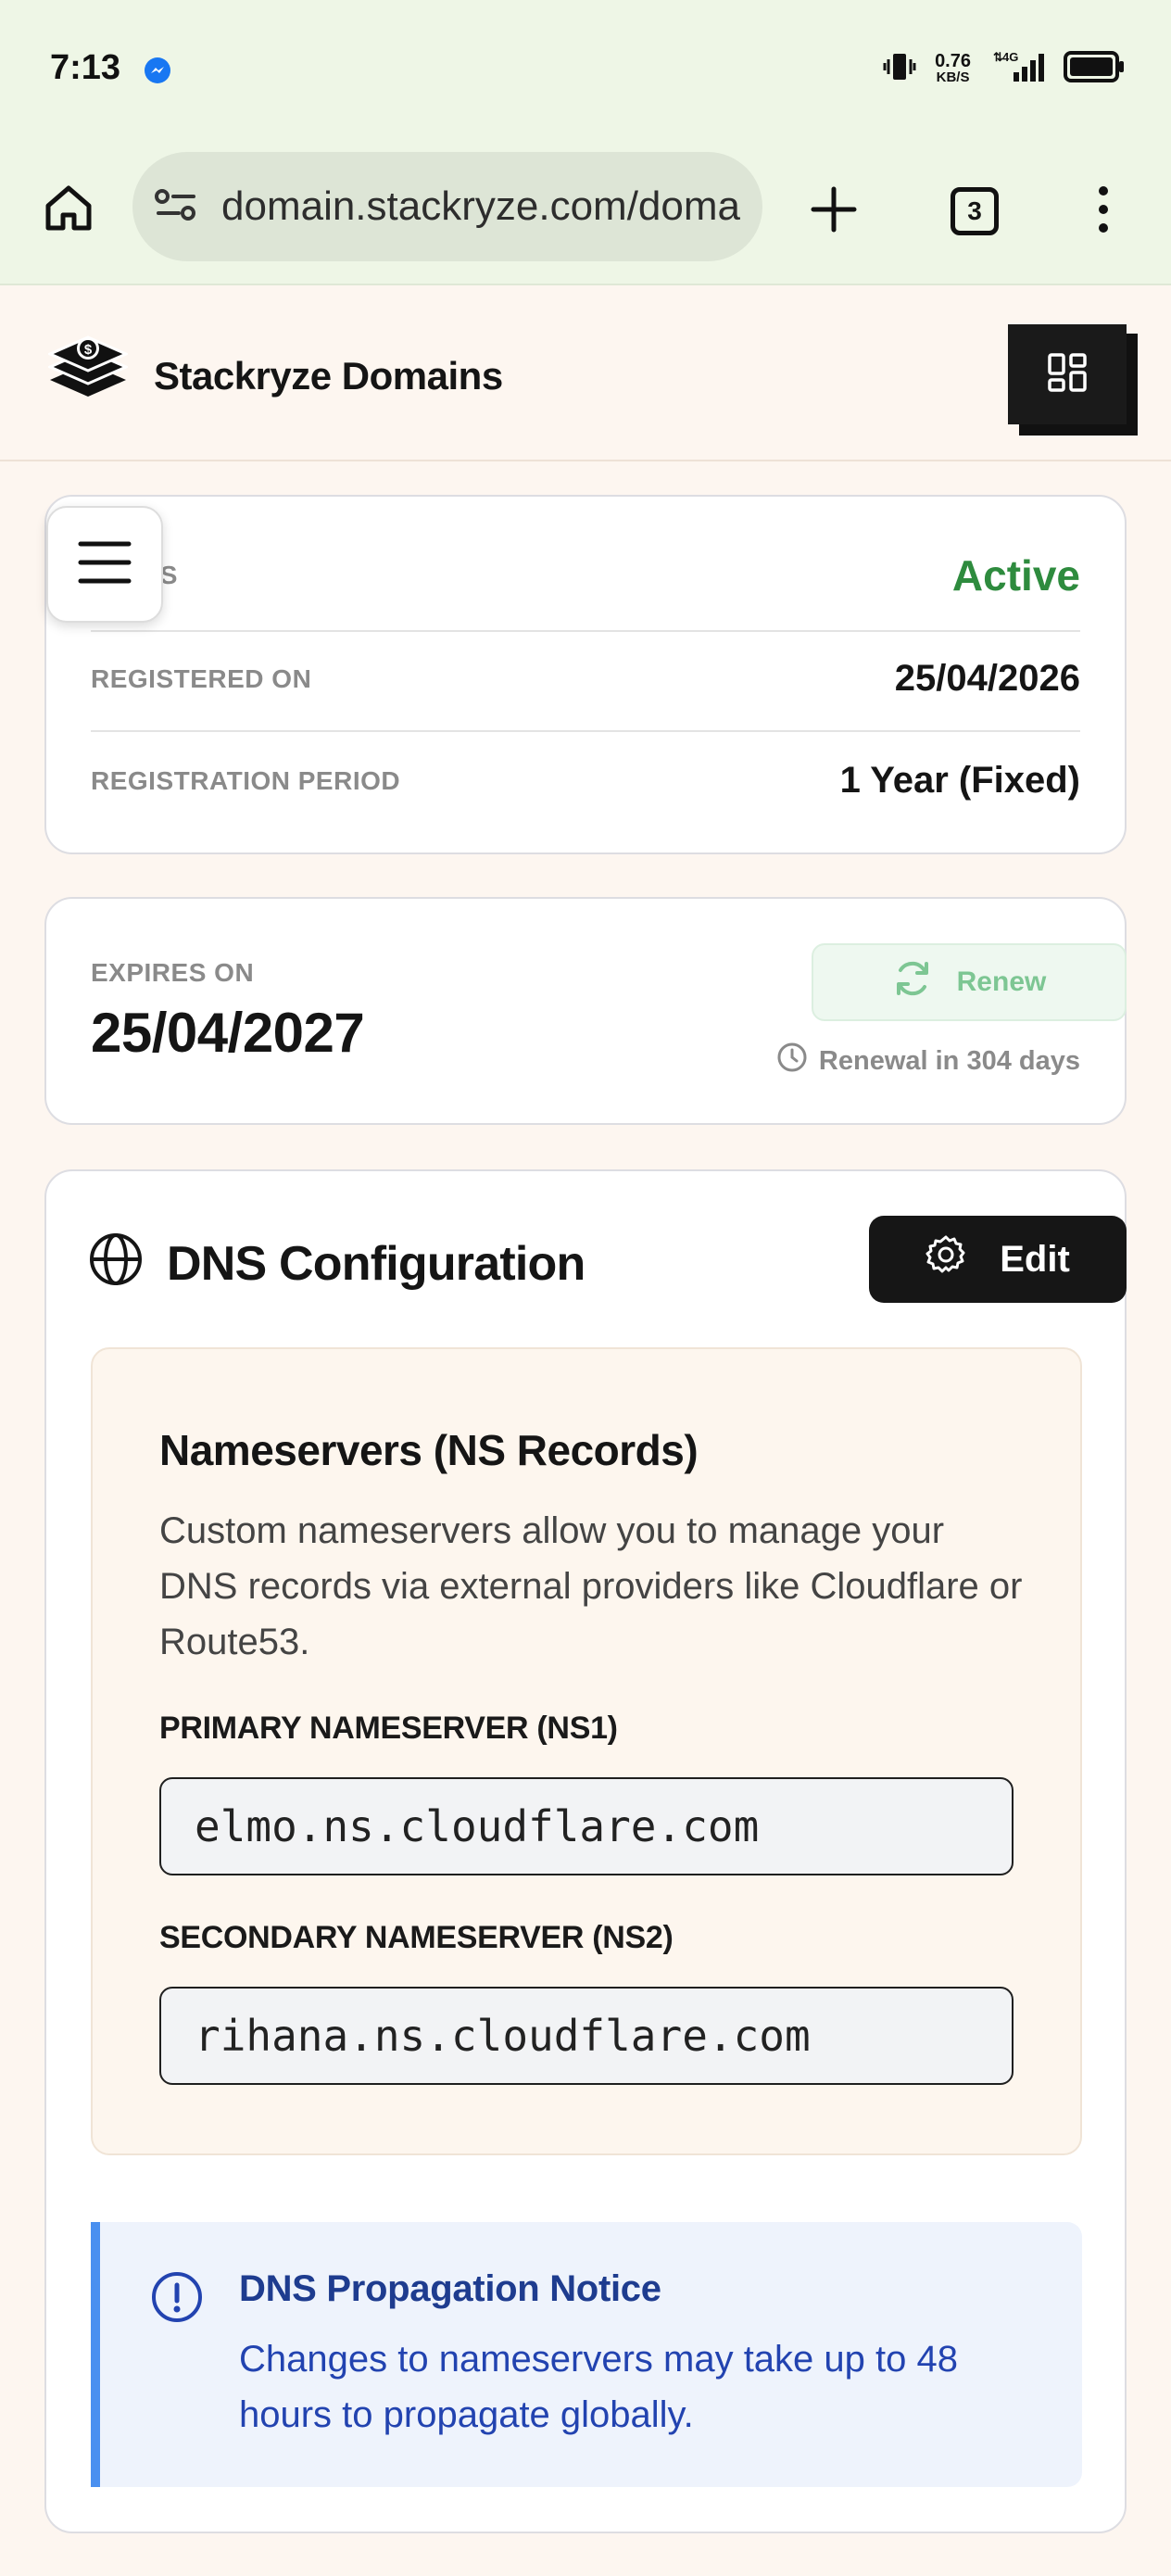 The height and width of the screenshot is (2576, 1171). Describe the element at coordinates (86, 68) in the screenshot. I see `status-time: 7:13` at that location.